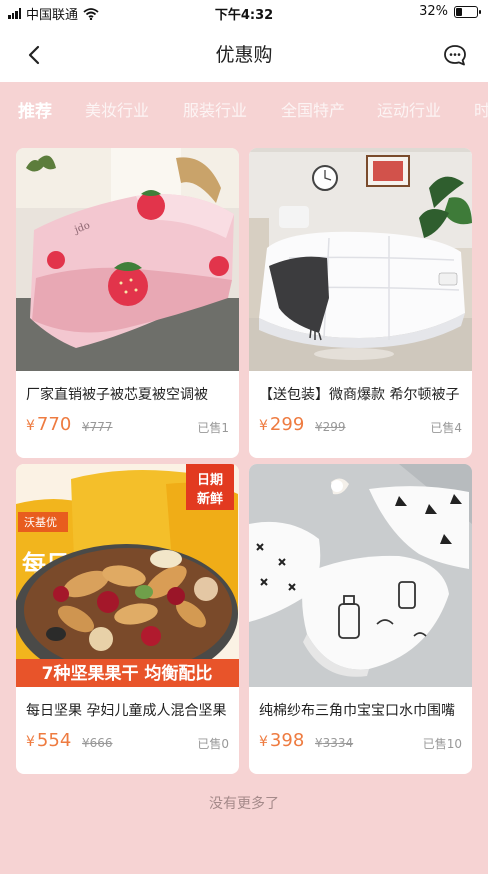  I want to click on category-tabs: 推荐 美妆行业 服装行业 全国特产 运动行业 时, so click(244, 108).